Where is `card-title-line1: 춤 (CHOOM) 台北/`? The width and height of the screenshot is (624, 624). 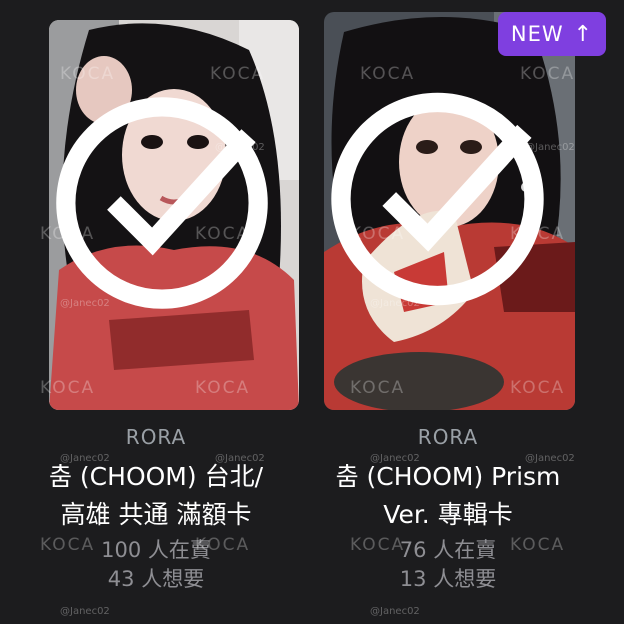 card-title-line1: 춤 (CHOOM) 台北/ is located at coordinates (155, 476).